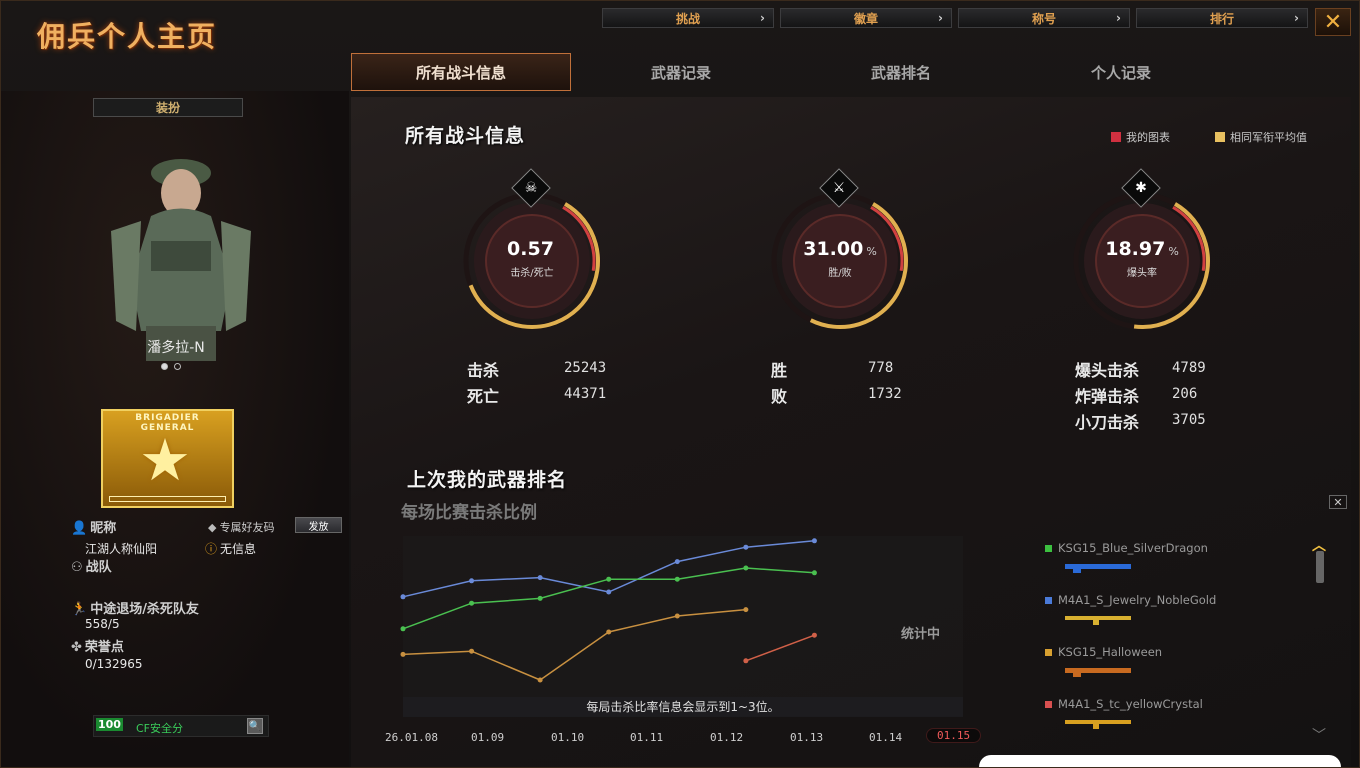 This screenshot has width=1360, height=768. Describe the element at coordinates (211, 549) in the screenshot. I see `info-icon: ⓘ` at that location.